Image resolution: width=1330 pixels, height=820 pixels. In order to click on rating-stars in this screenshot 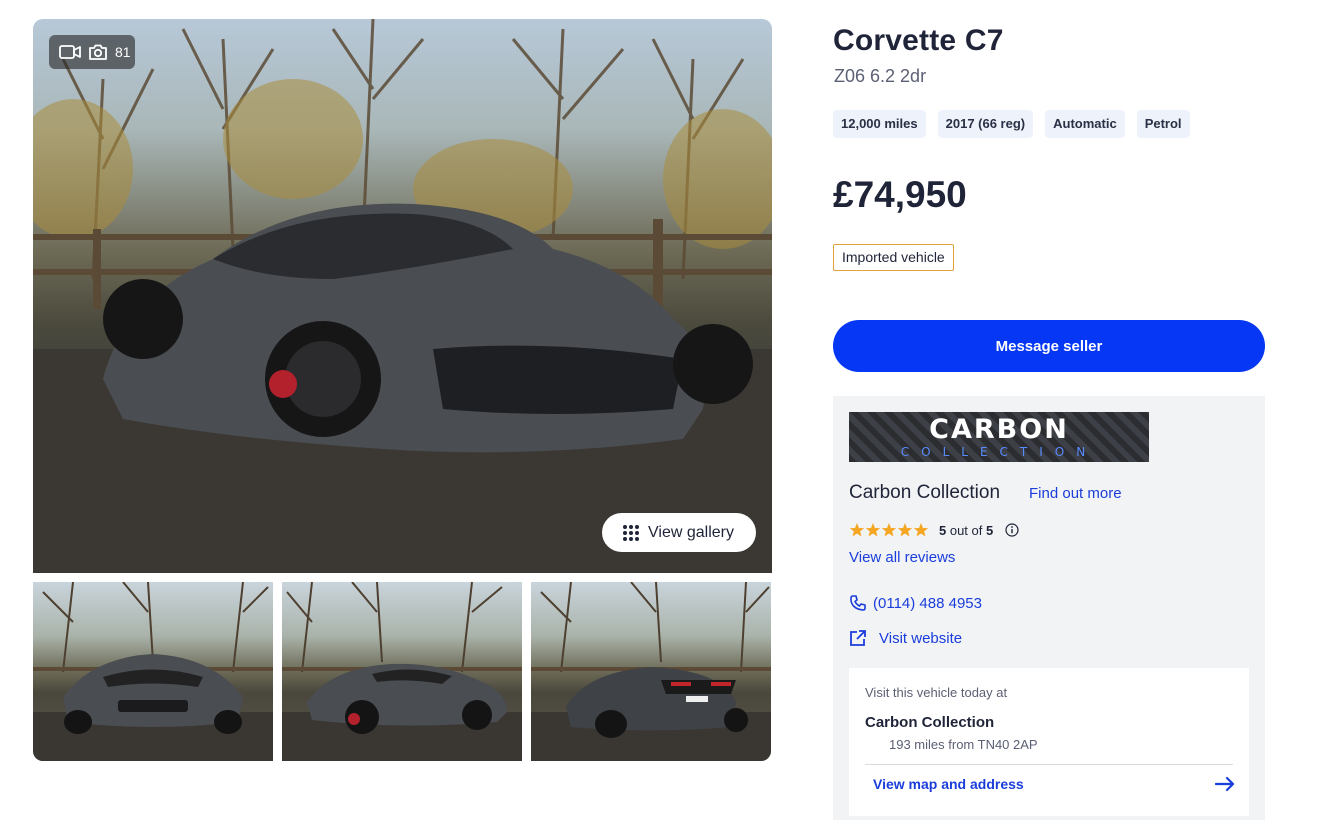, I will do `click(889, 530)`.